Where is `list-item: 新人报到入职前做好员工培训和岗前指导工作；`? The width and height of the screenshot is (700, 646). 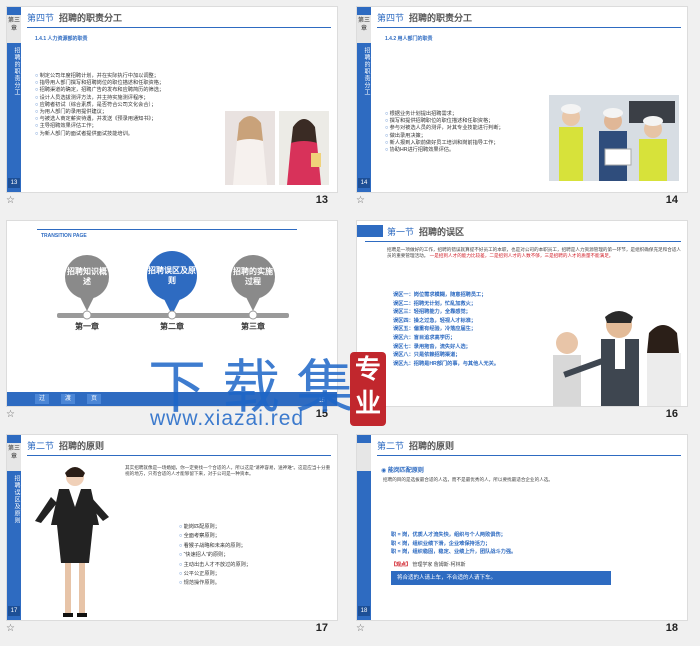 list-item: 新人报到入职前做好员工培训和岗前指导工作； is located at coordinates (470, 143).